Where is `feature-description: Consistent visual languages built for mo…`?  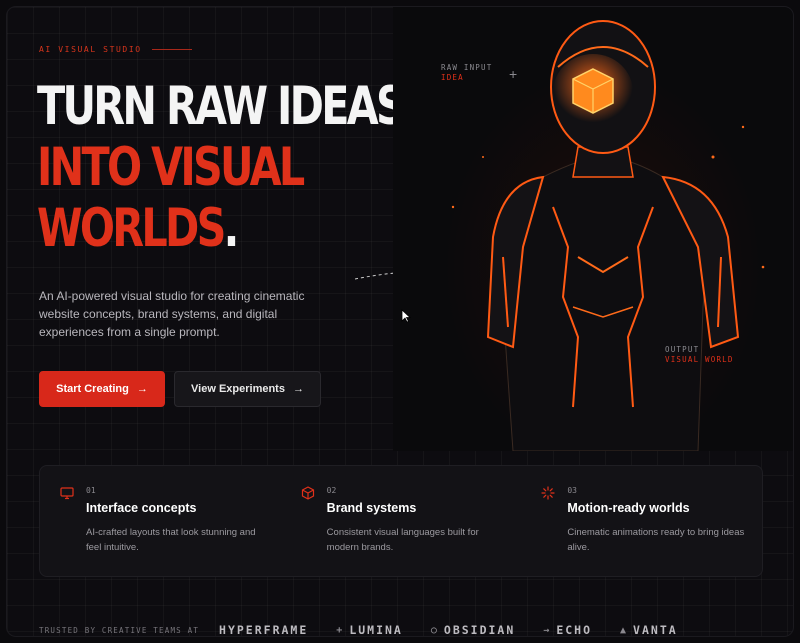
feature-description: Consistent visual languages built for mo… is located at coordinates (402, 540).